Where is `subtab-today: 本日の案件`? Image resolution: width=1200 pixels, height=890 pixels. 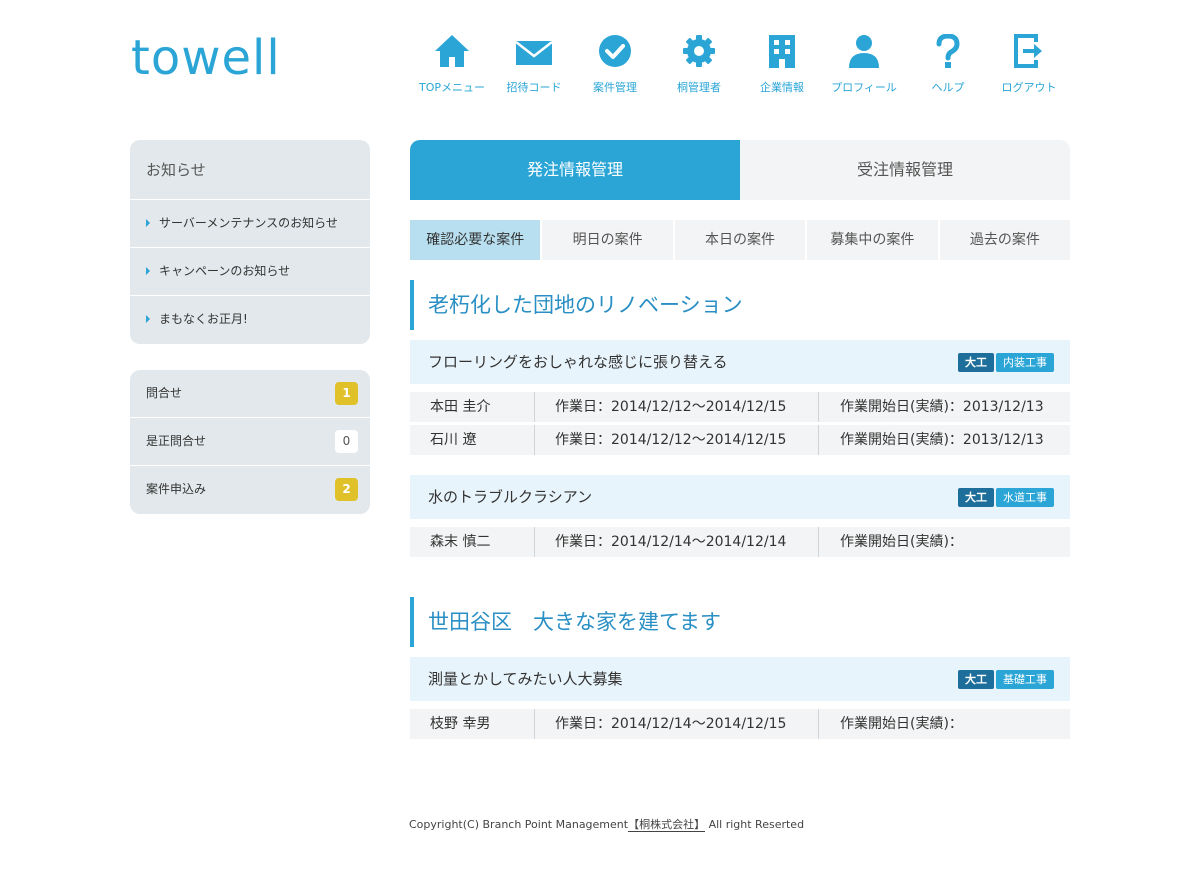
subtab-today: 本日の案件 is located at coordinates (740, 240).